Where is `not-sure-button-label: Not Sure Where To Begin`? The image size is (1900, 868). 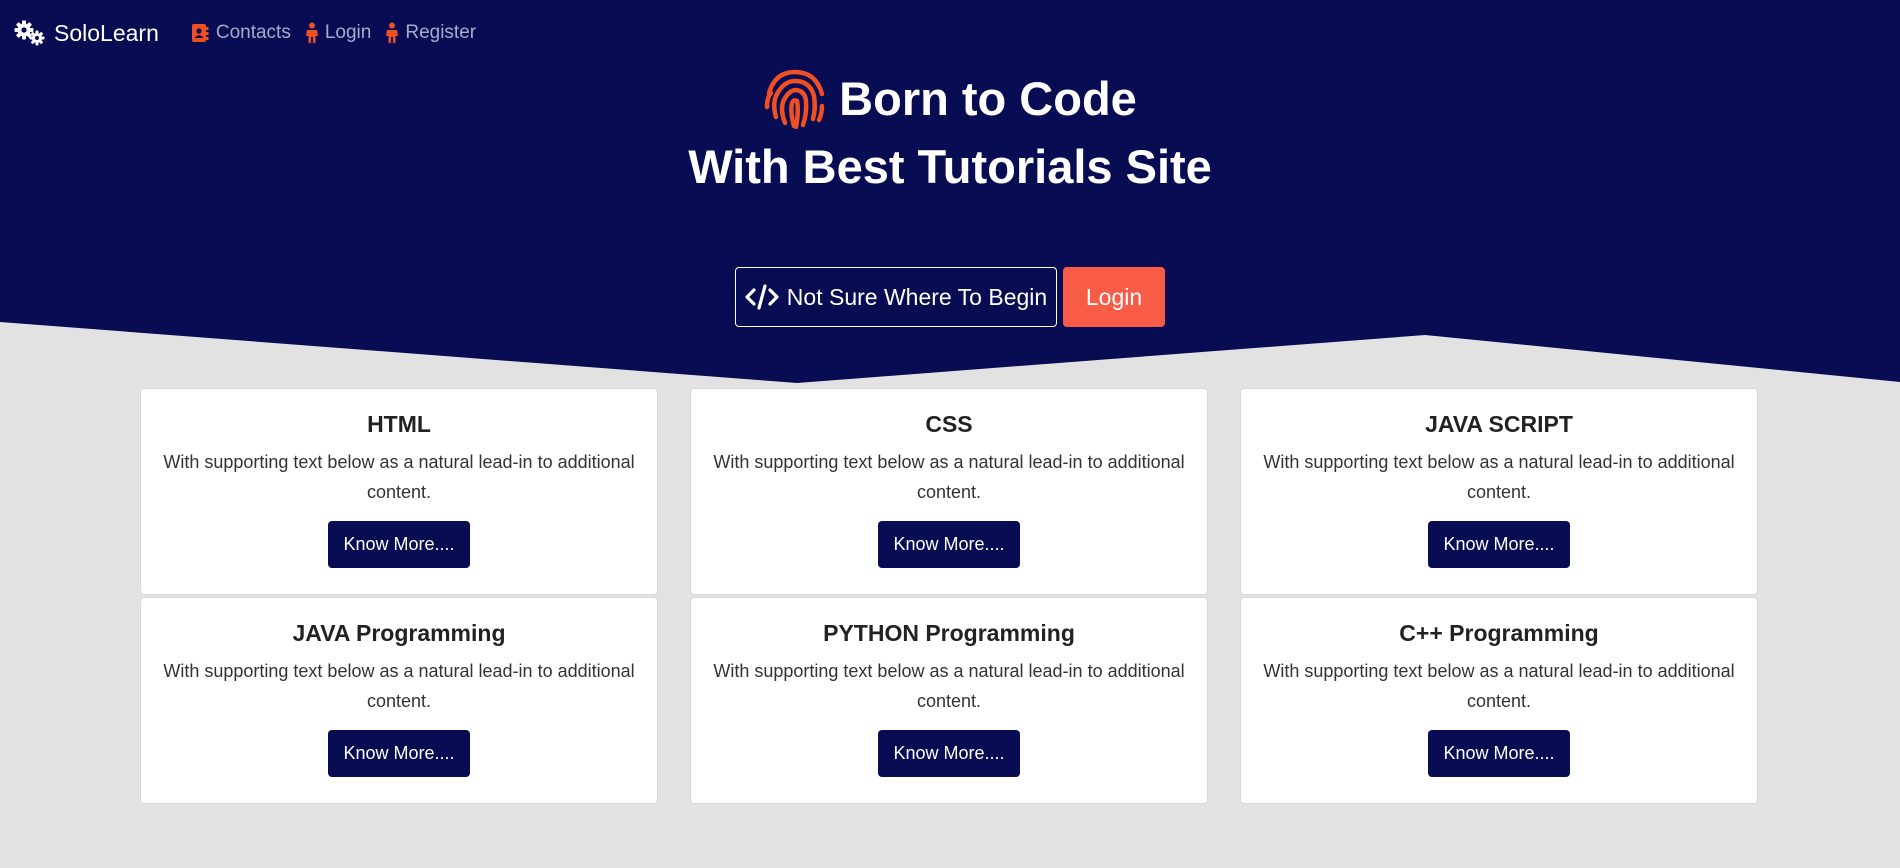
not-sure-button-label: Not Sure Where To Begin is located at coordinates (917, 296).